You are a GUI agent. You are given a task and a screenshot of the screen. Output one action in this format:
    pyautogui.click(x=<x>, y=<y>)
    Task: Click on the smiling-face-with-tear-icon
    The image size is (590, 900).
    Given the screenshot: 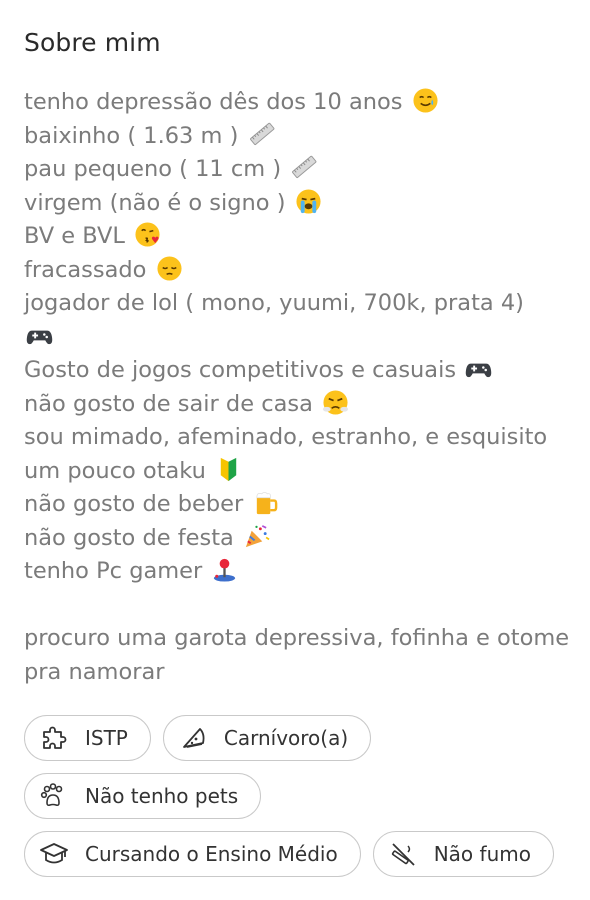 What is the action you would take?
    pyautogui.click(x=425, y=100)
    